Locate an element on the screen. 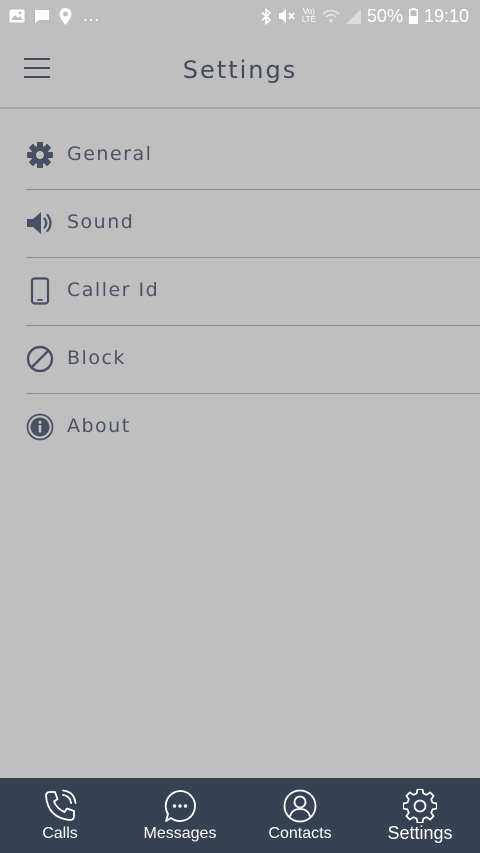 Image resolution: width=480 pixels, height=853 pixels. settings-item-block: Block is located at coordinates (253, 360).